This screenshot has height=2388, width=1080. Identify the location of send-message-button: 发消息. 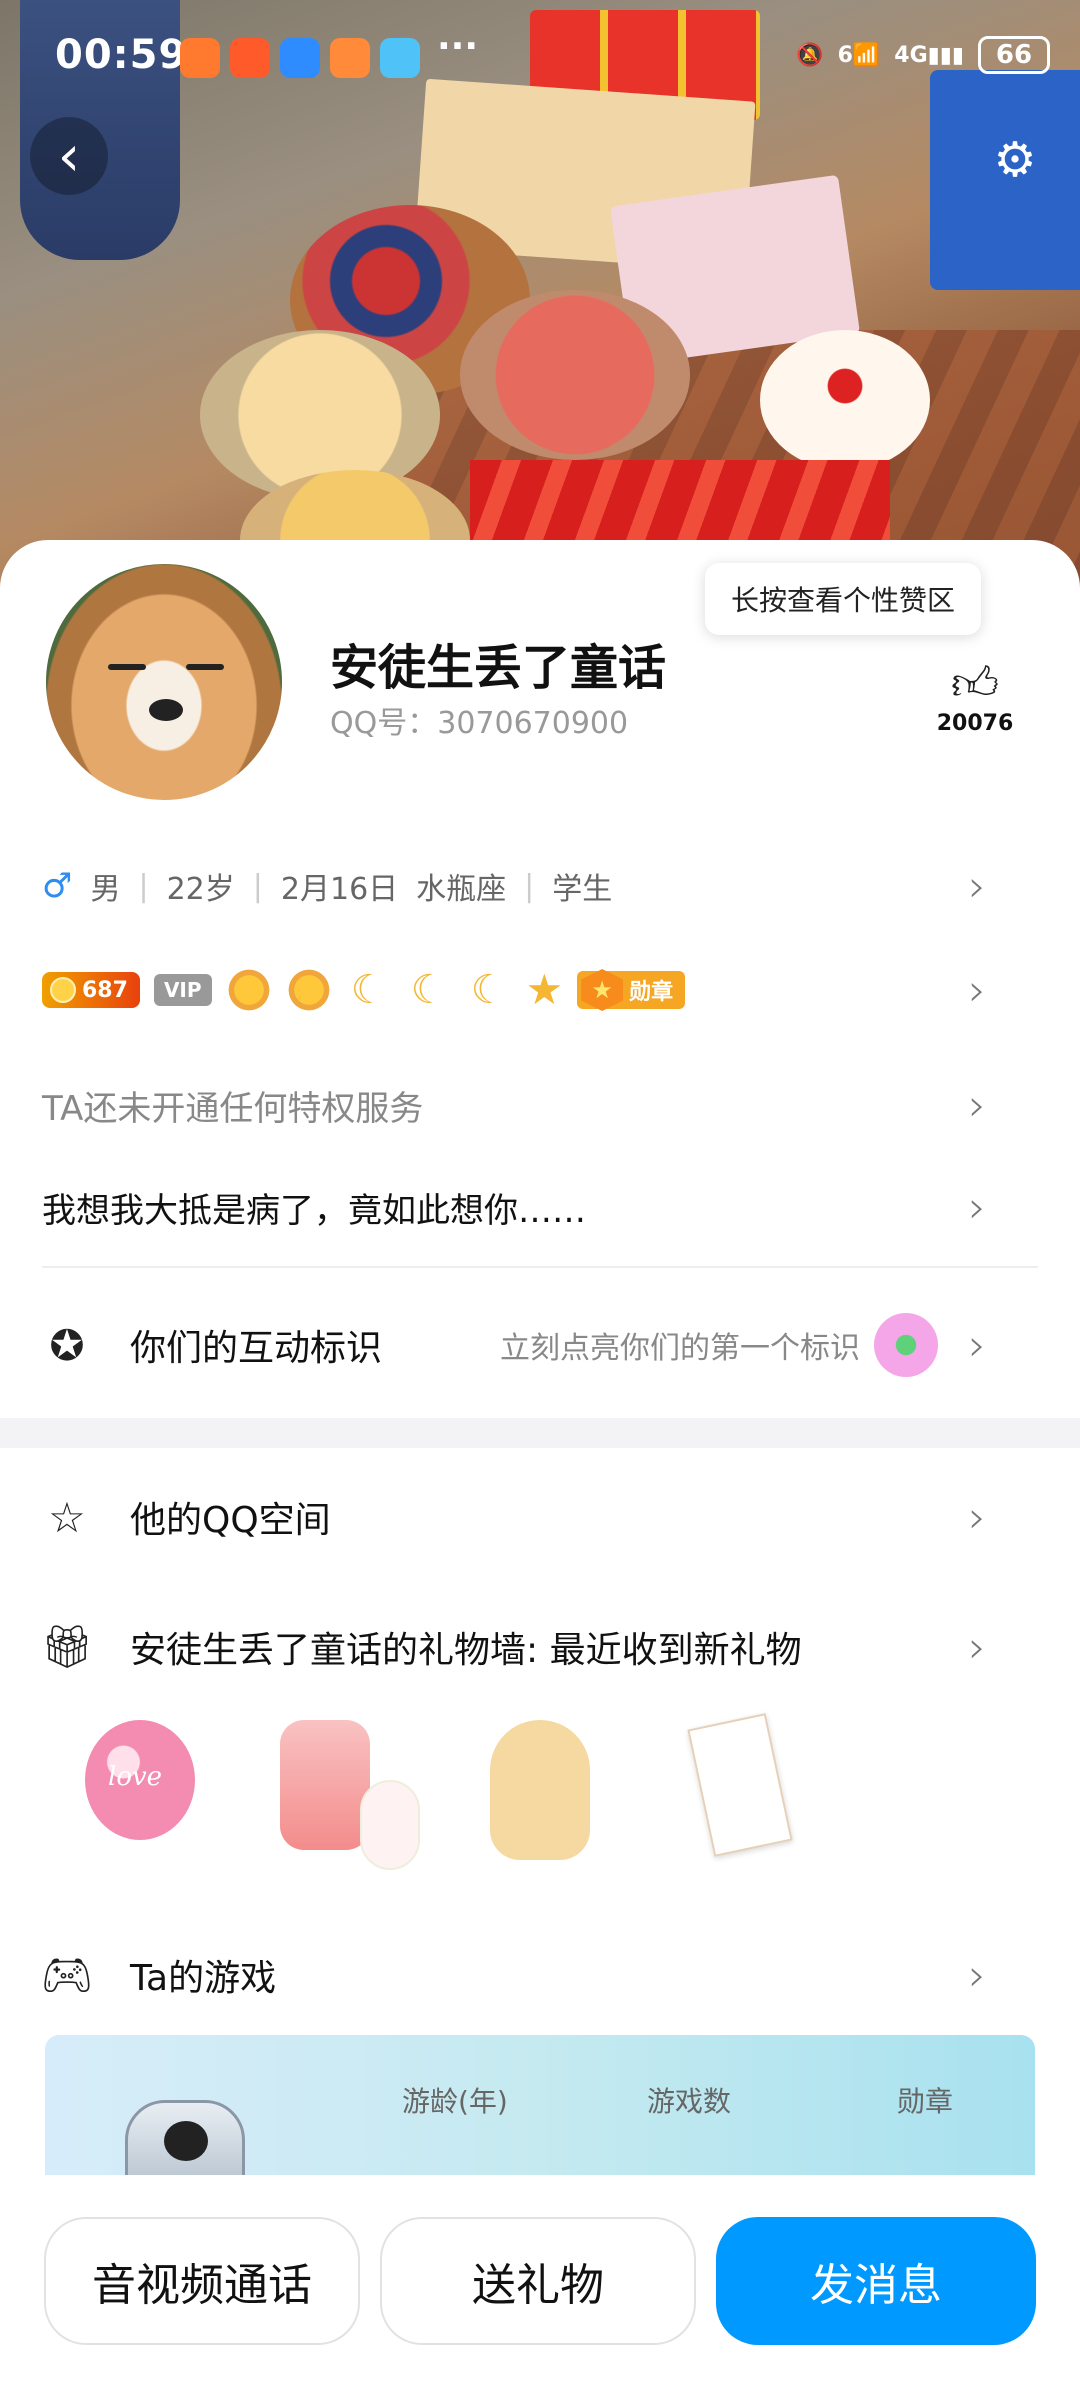
(876, 2281).